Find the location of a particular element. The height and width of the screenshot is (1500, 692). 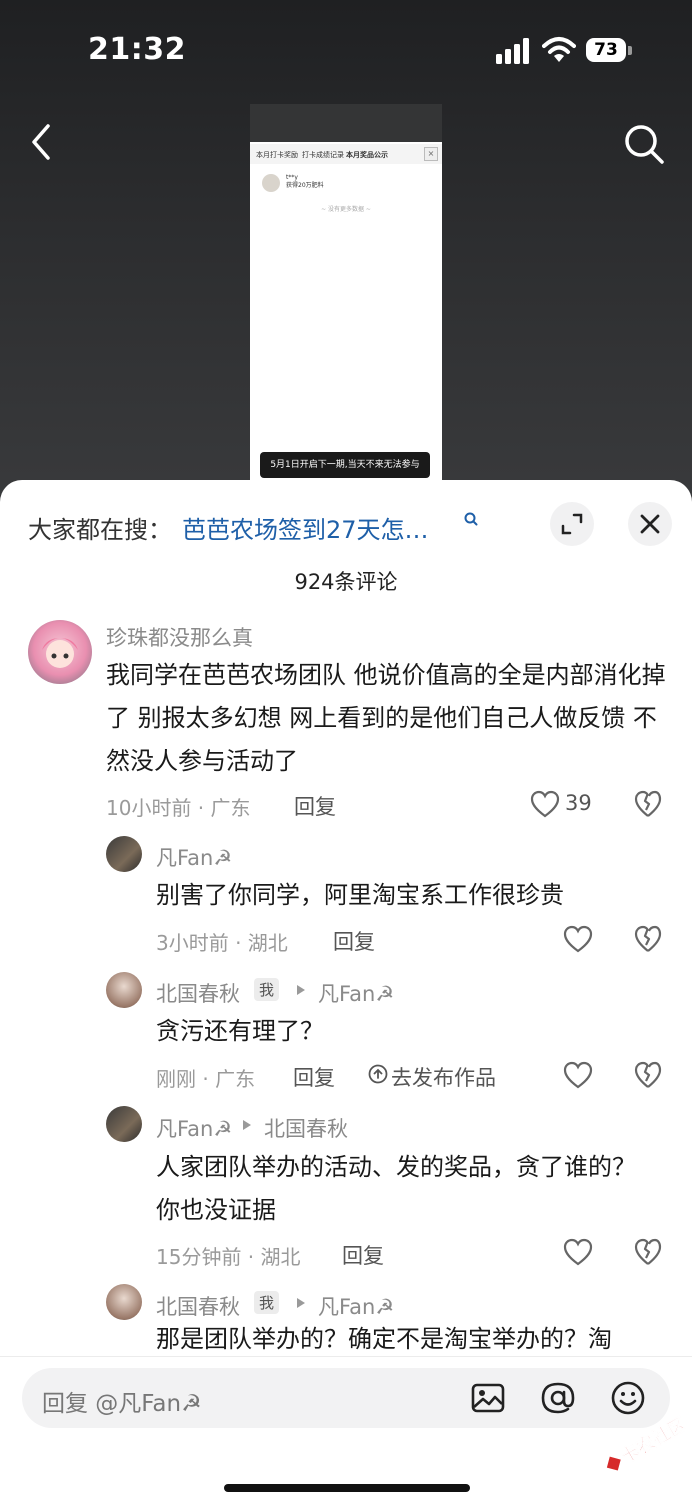

comment-username: 珍珠都没那么真 is located at coordinates (179, 637).